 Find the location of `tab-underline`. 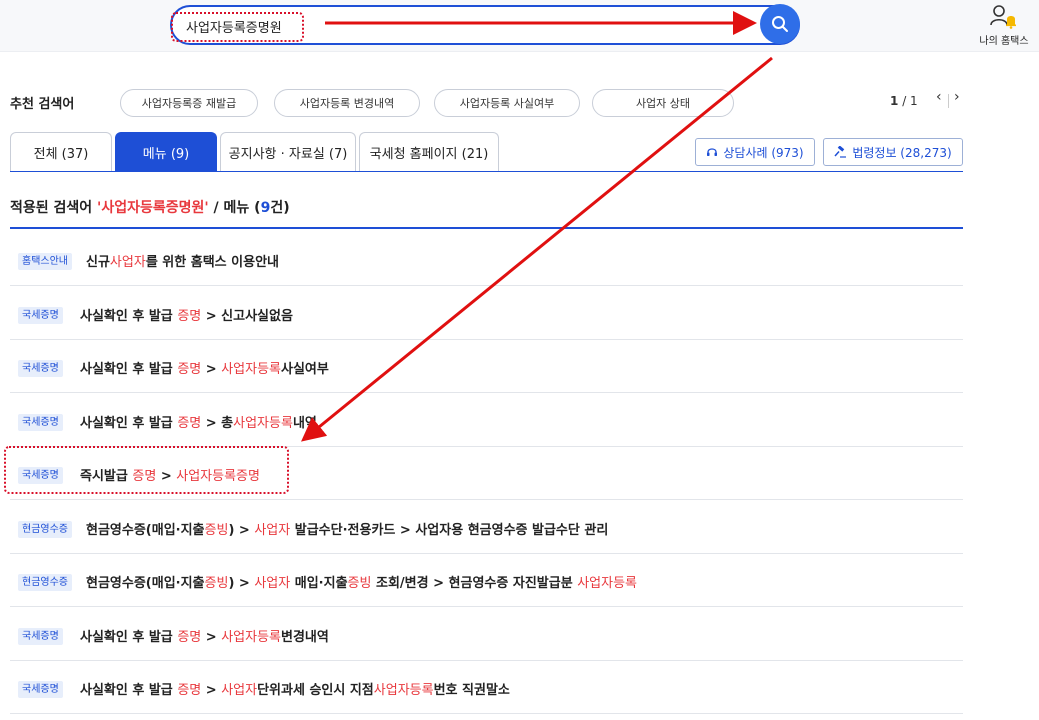

tab-underline is located at coordinates (486, 171).